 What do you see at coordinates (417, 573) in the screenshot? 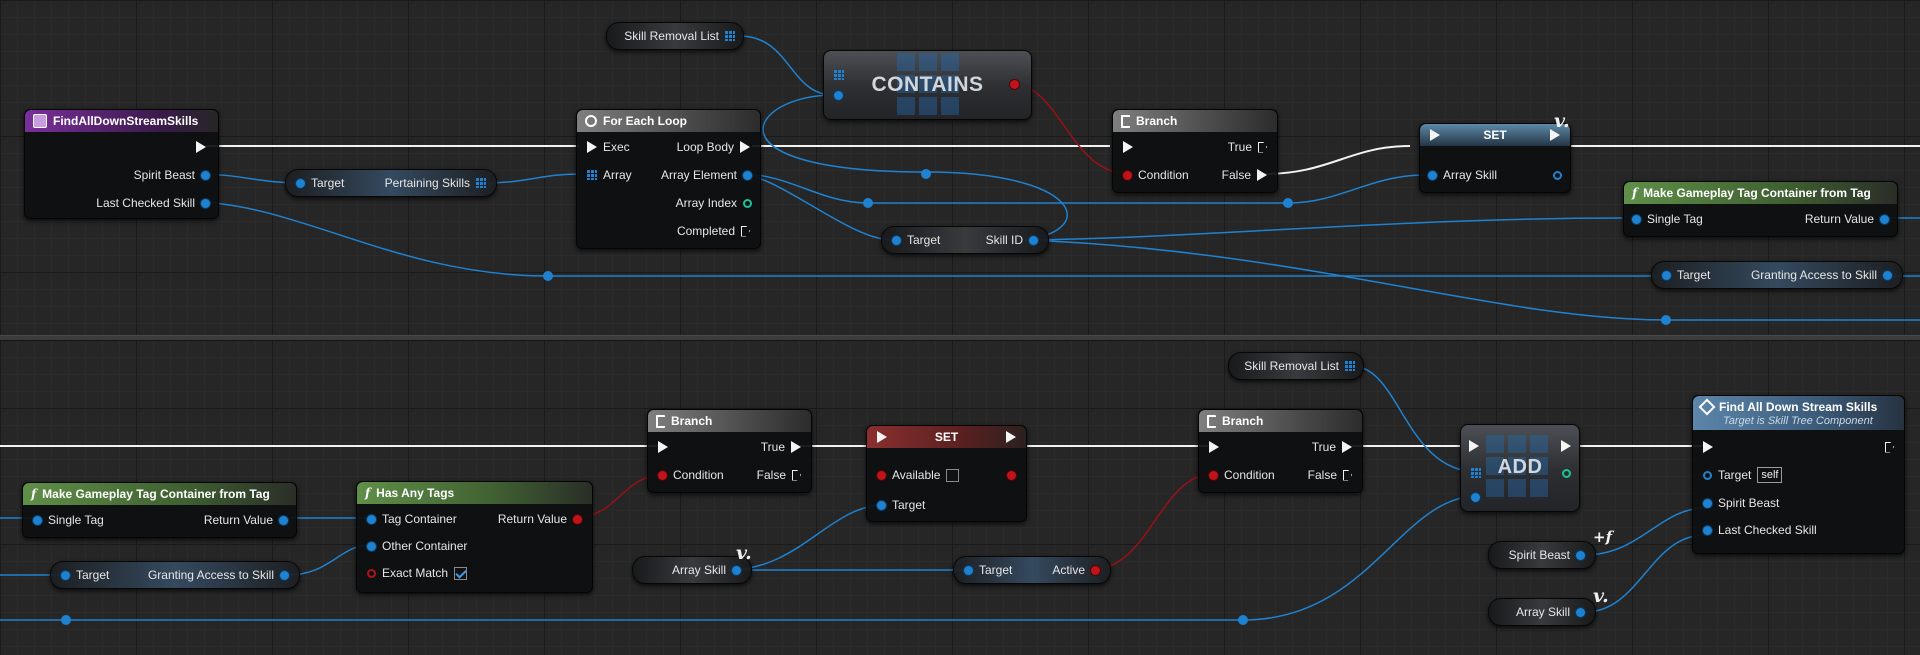
I see `has-any-tags-exact-match-pin: Exact Match` at bounding box center [417, 573].